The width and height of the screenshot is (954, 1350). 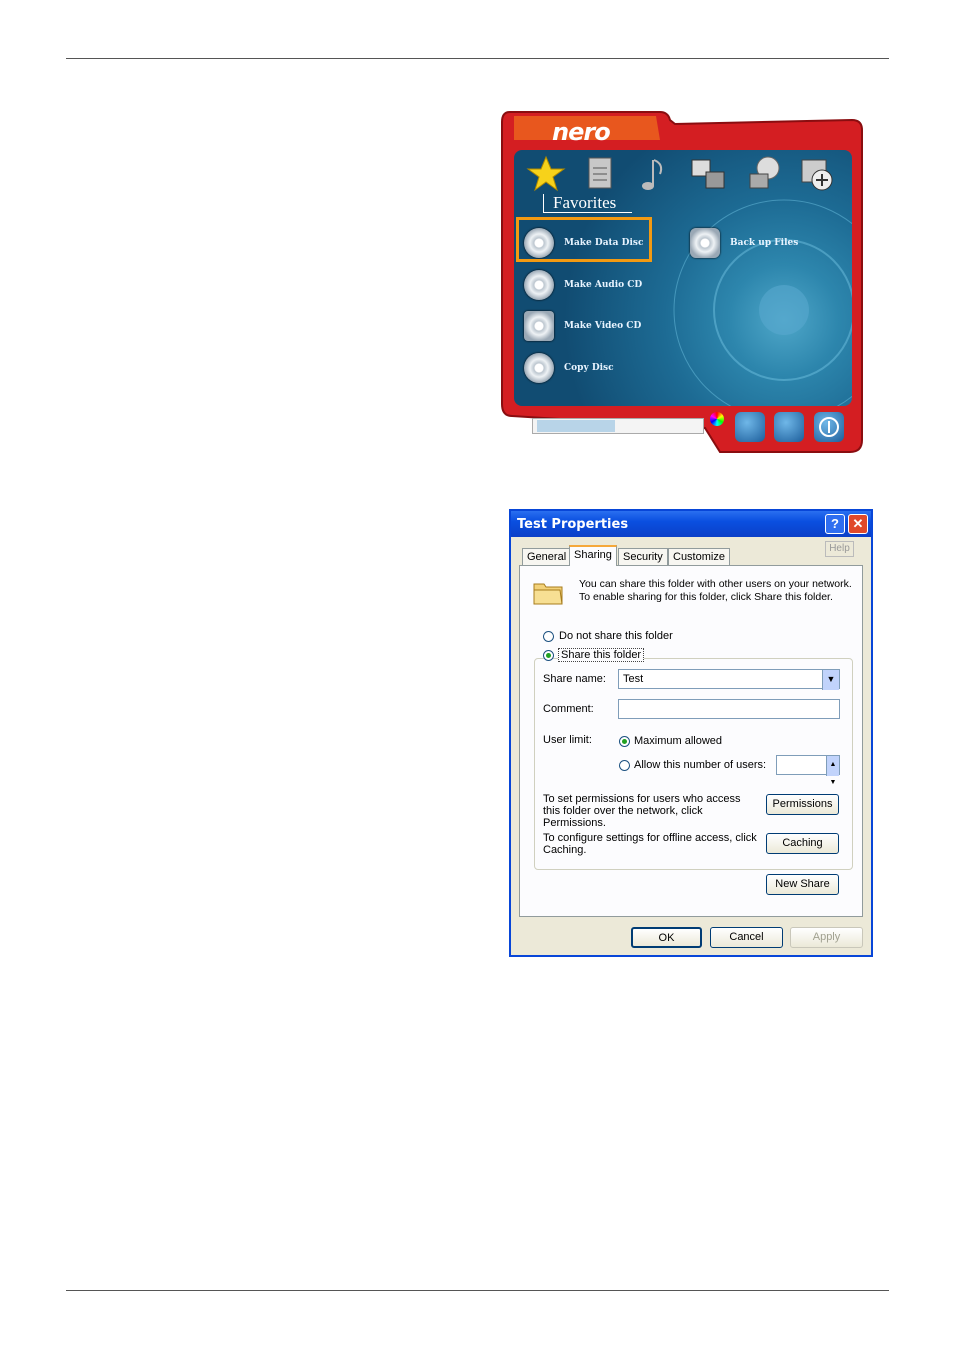 I want to click on document-icon, so click(x=600, y=174).